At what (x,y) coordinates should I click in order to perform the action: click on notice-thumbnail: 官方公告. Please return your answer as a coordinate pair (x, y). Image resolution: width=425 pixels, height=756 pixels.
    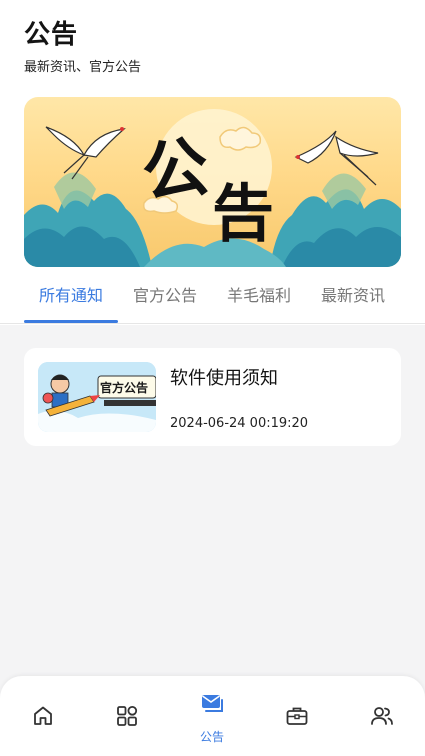
    Looking at the image, I should click on (97, 397).